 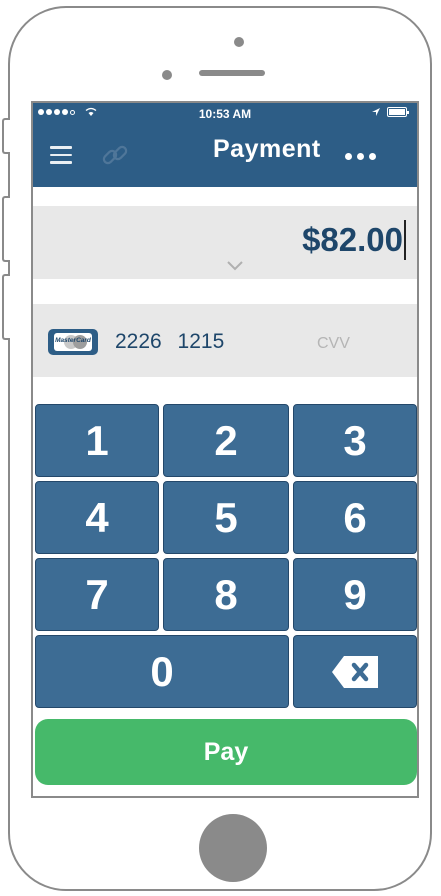 What do you see at coordinates (61, 157) in the screenshot?
I see `hamburger-menu-icon` at bounding box center [61, 157].